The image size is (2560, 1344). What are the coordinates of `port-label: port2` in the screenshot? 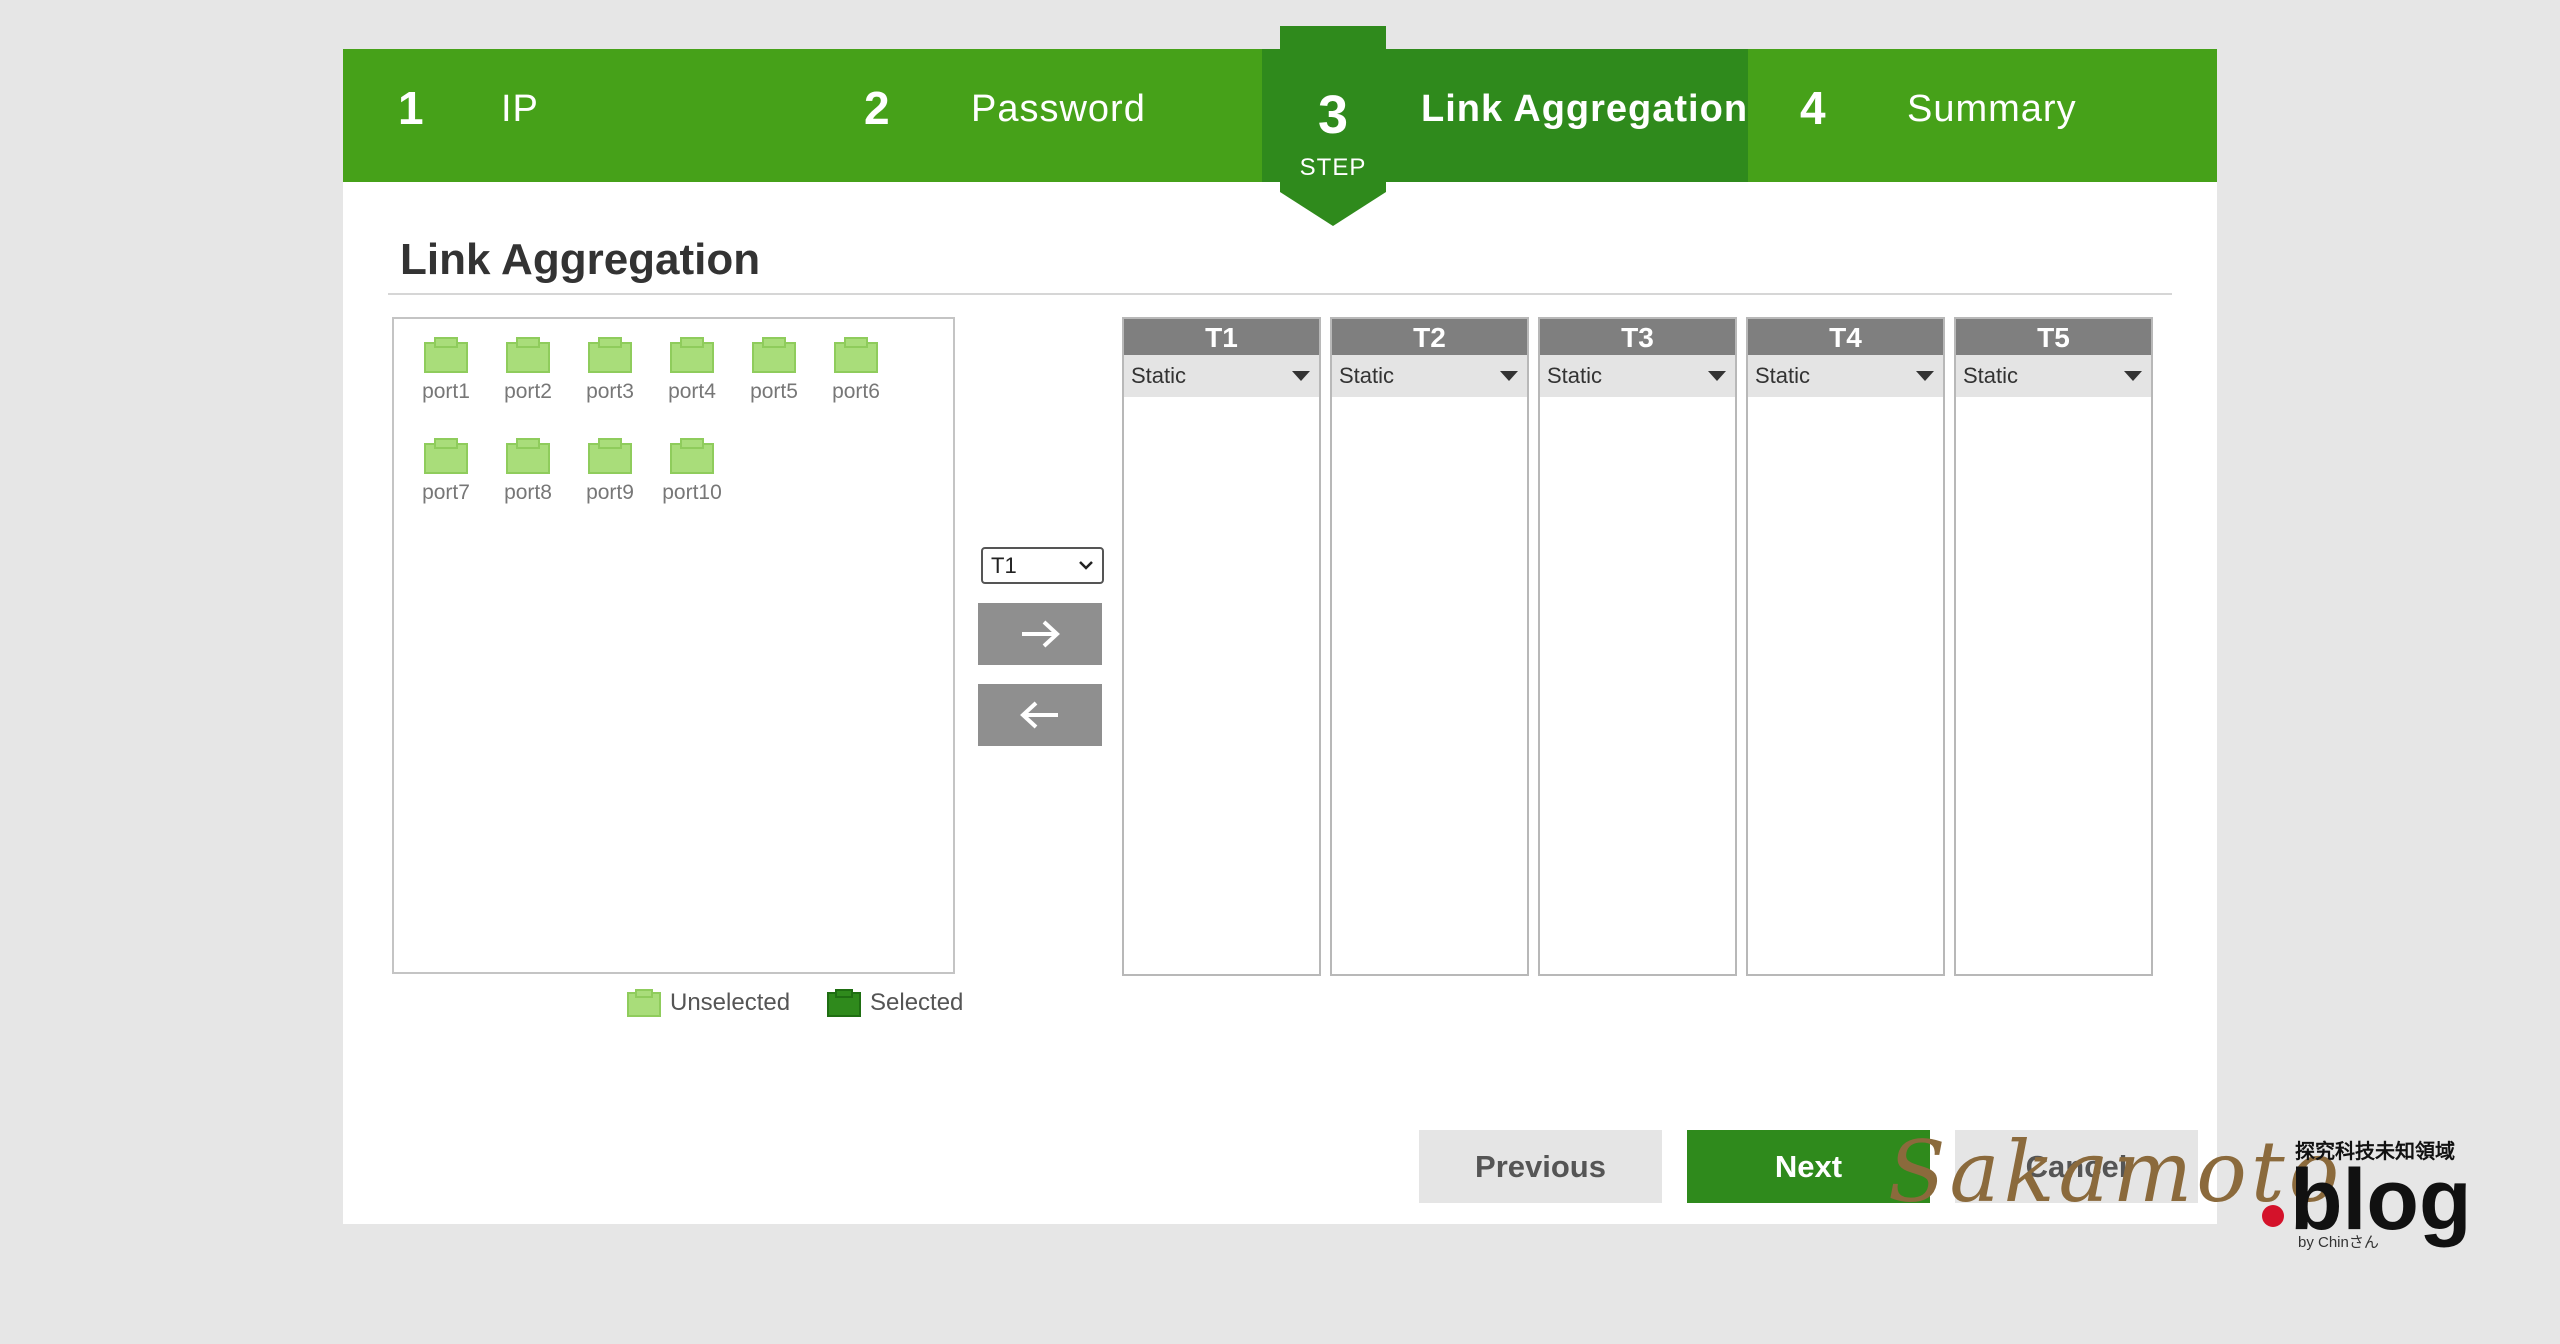 It's located at (528, 391).